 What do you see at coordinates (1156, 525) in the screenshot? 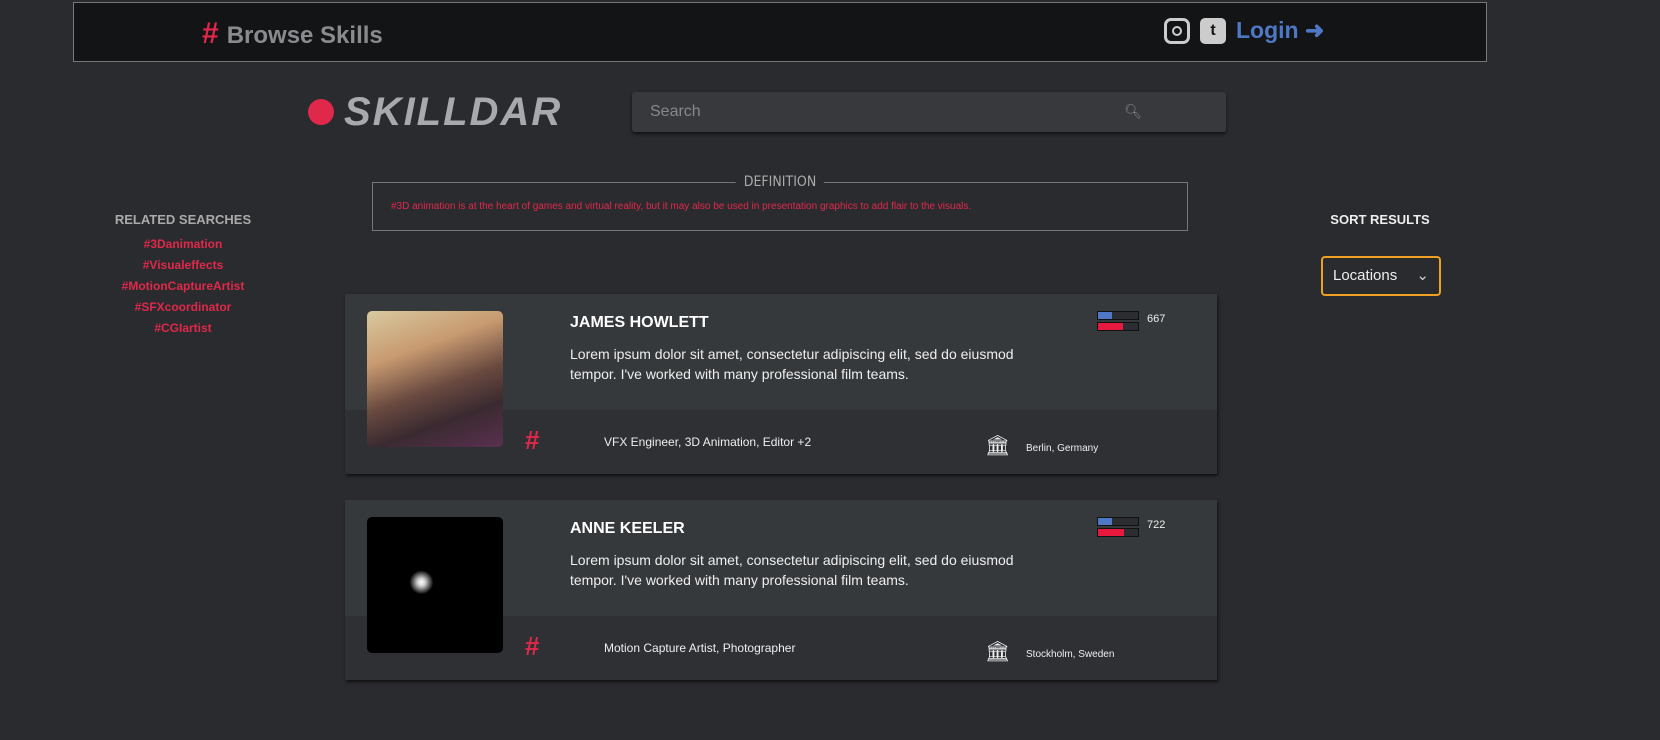
I see `result-score: 722` at bounding box center [1156, 525].